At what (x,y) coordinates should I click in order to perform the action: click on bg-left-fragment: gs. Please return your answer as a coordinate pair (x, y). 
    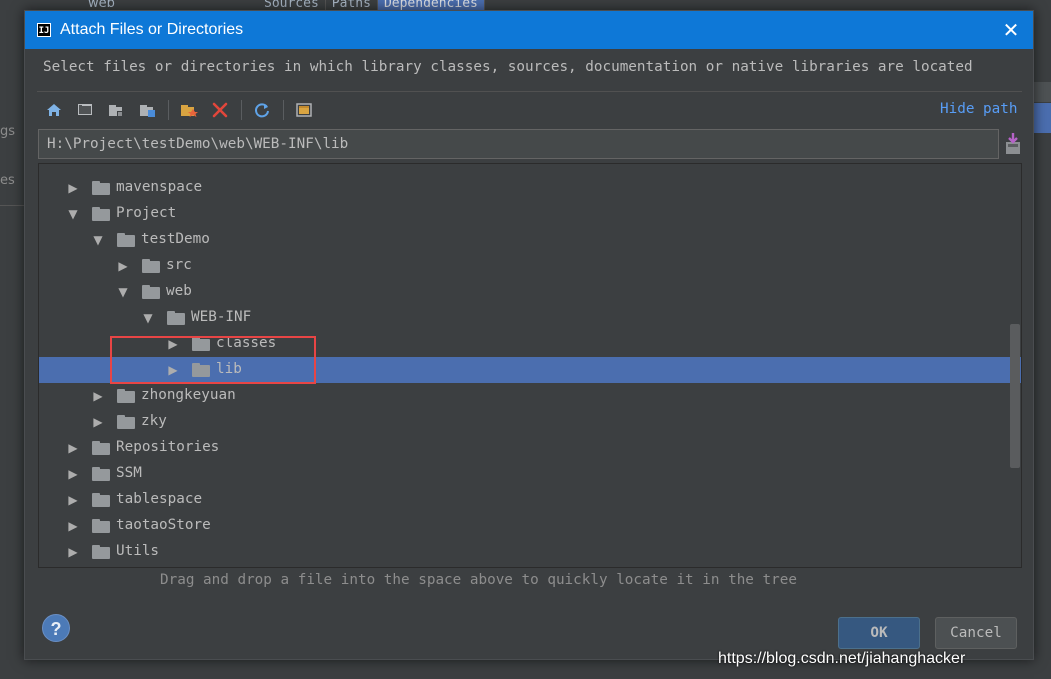
    Looking at the image, I should click on (8, 131).